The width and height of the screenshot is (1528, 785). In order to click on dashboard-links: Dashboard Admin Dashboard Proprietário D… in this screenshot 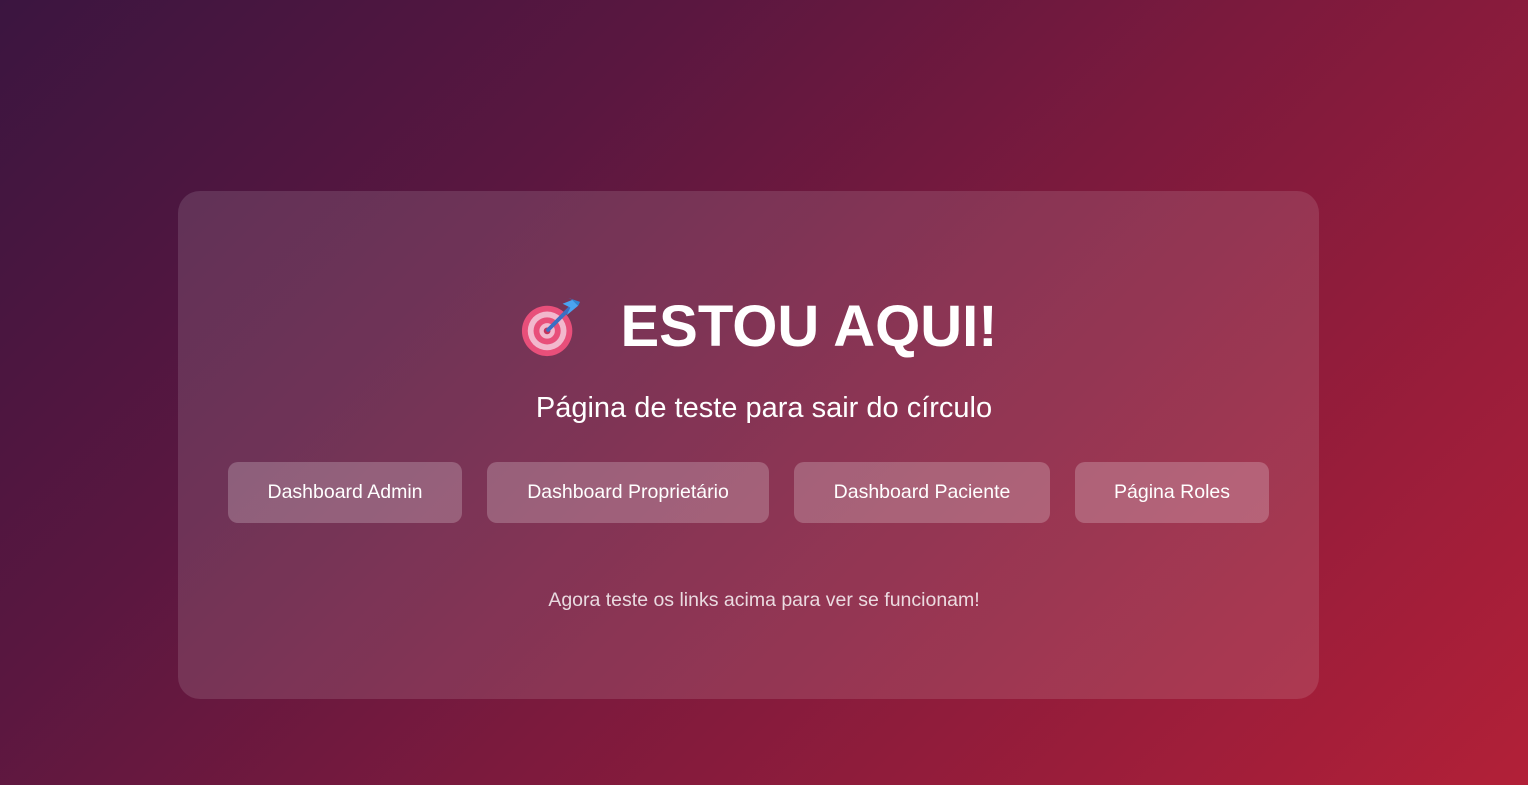, I will do `click(748, 492)`.